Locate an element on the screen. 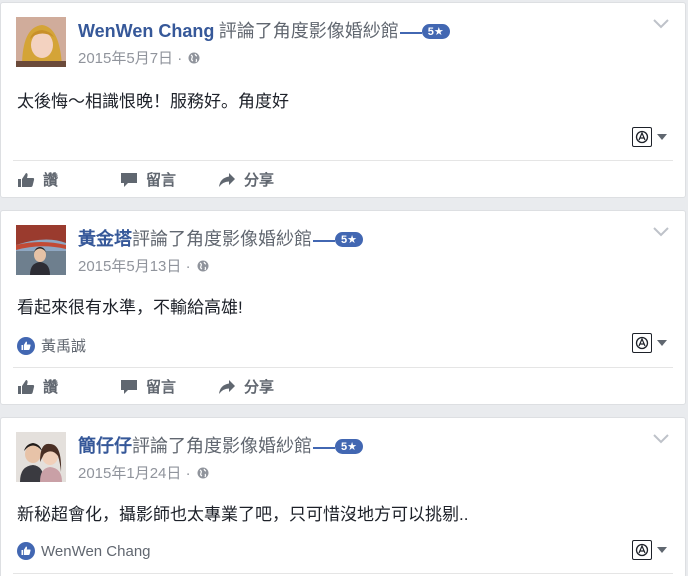  post-meta: 2015年1月24日 · is located at coordinates (143, 472).